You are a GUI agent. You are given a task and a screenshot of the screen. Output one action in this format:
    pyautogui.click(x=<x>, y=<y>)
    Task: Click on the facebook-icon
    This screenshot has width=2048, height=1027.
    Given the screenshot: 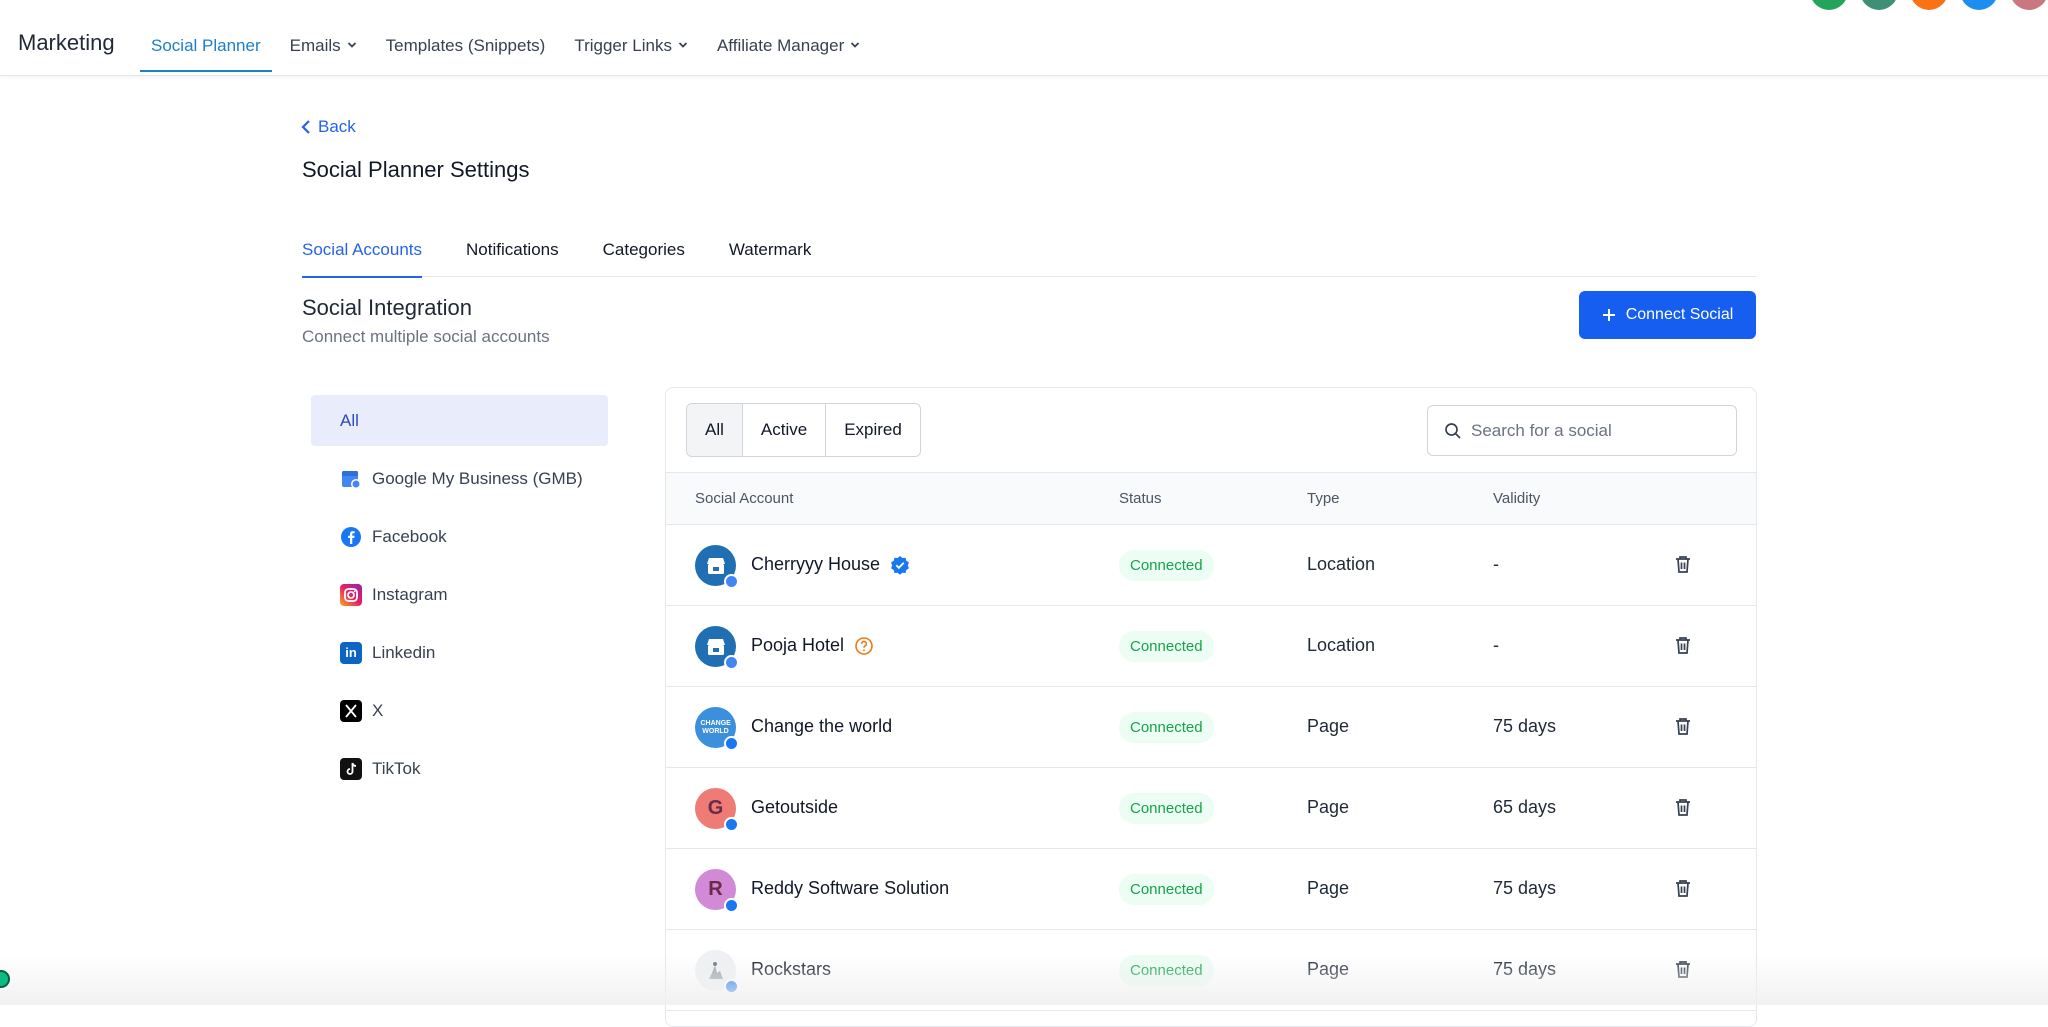 What is the action you would take?
    pyautogui.click(x=351, y=537)
    